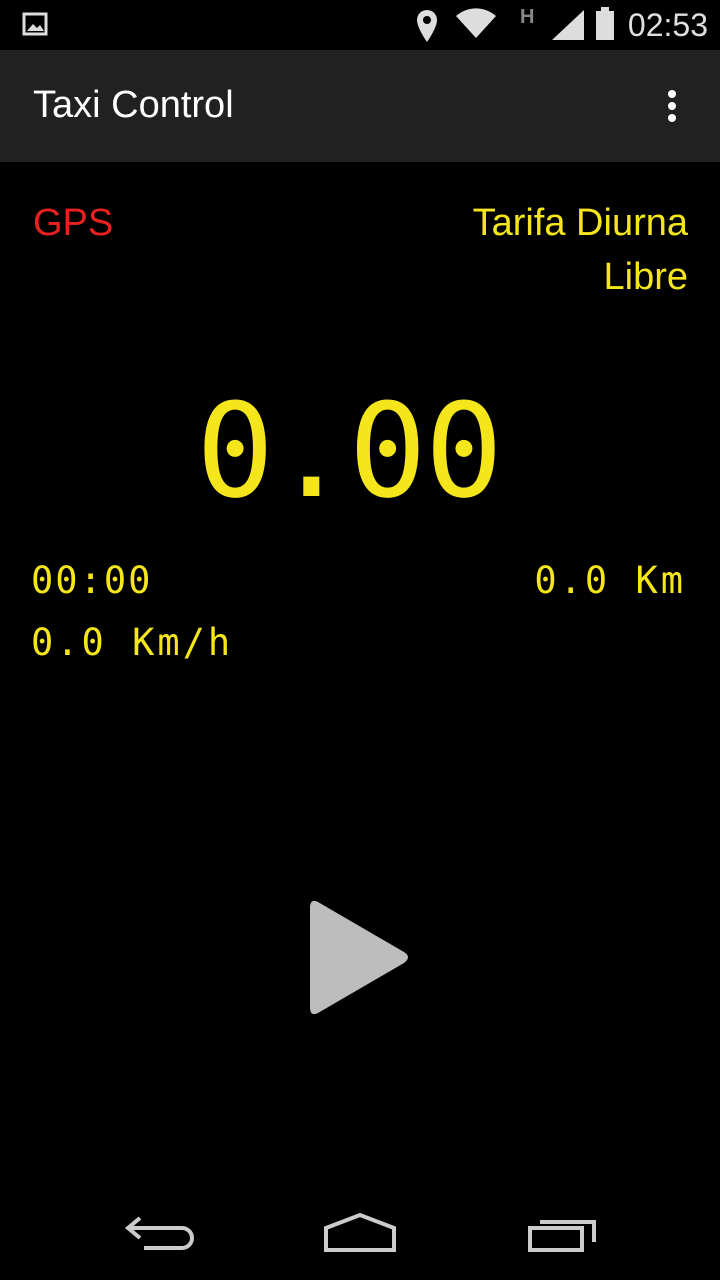 The width and height of the screenshot is (720, 1280). Describe the element at coordinates (35, 24) in the screenshot. I see `image-icon` at that location.